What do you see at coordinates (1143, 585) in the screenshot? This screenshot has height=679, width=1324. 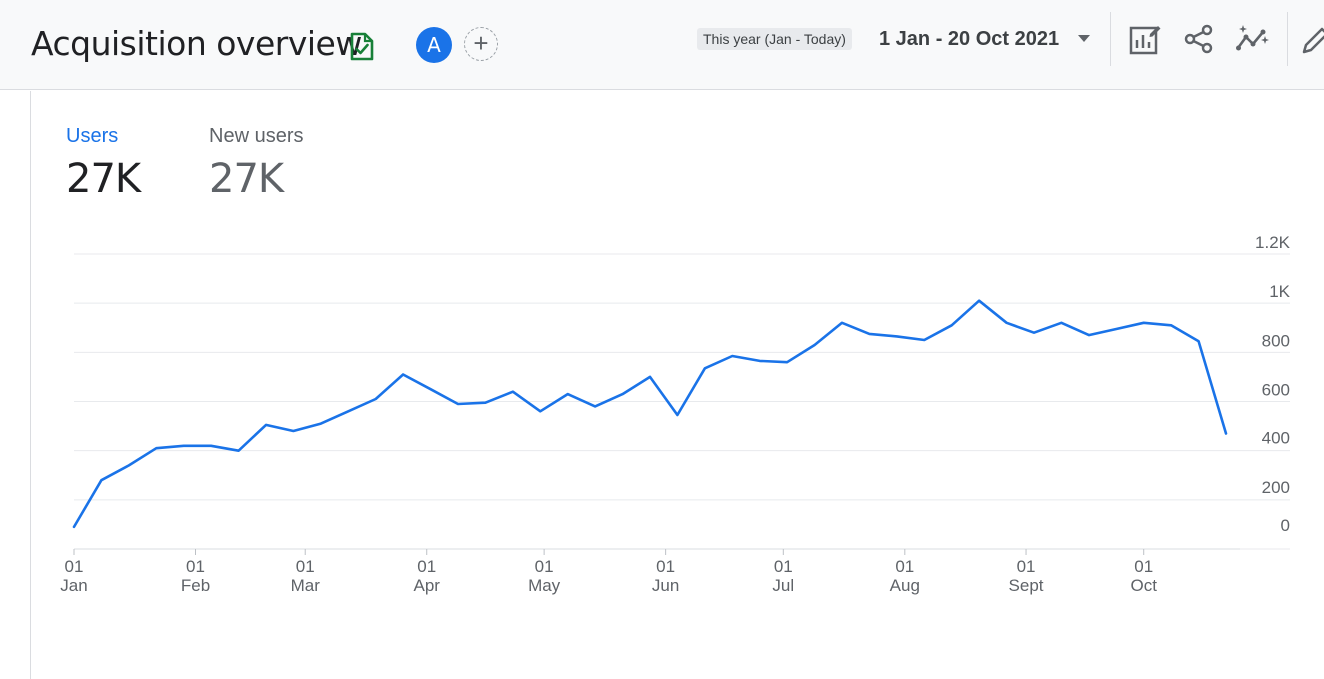 I see `x-tick-month: Oct` at bounding box center [1143, 585].